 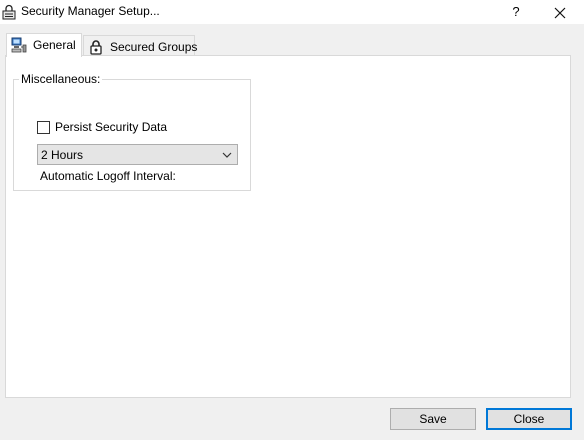 What do you see at coordinates (62, 155) in the screenshot?
I see `logoff-interval-value: 2 Hours` at bounding box center [62, 155].